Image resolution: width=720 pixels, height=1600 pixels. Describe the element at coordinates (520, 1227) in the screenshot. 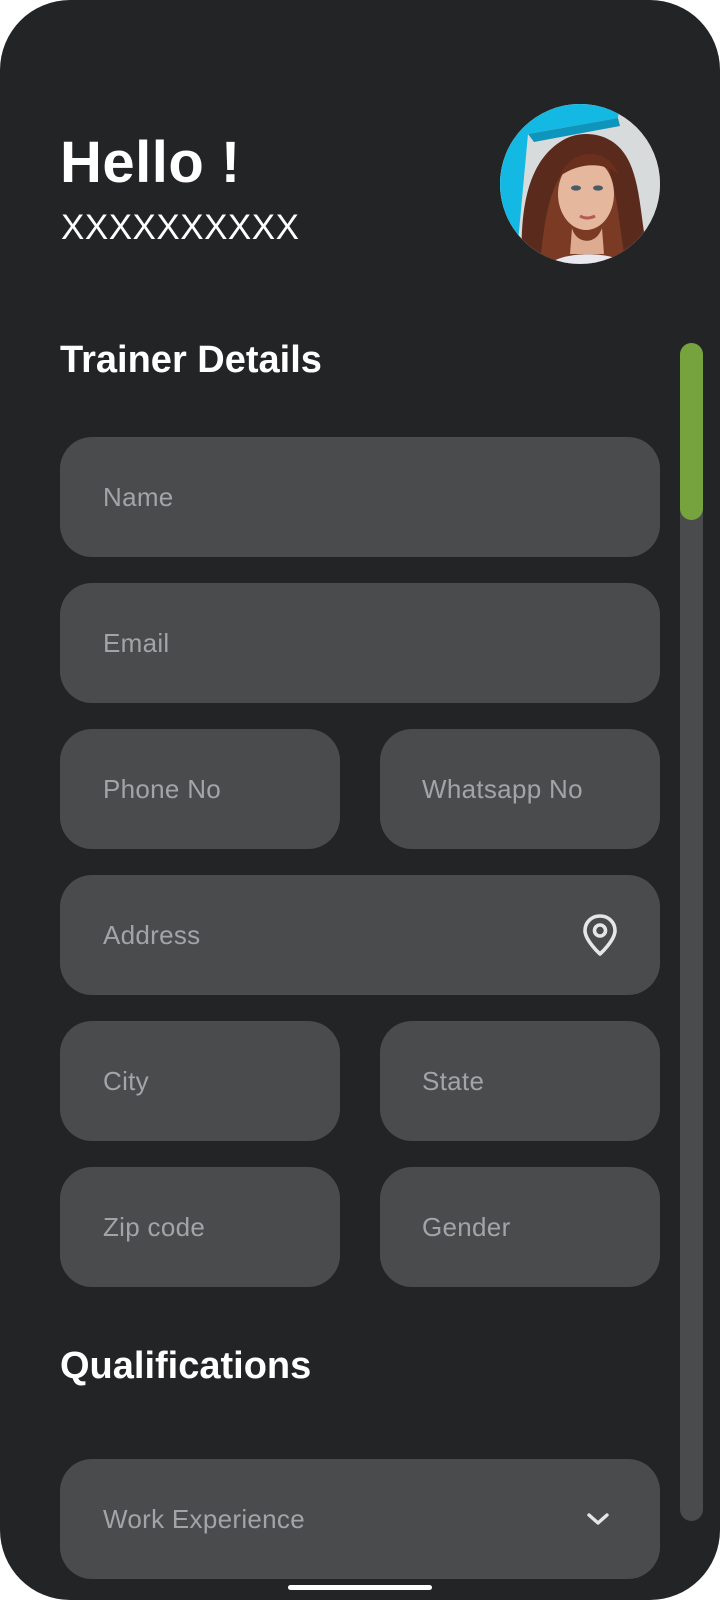

I see `gender-field: Gender` at that location.